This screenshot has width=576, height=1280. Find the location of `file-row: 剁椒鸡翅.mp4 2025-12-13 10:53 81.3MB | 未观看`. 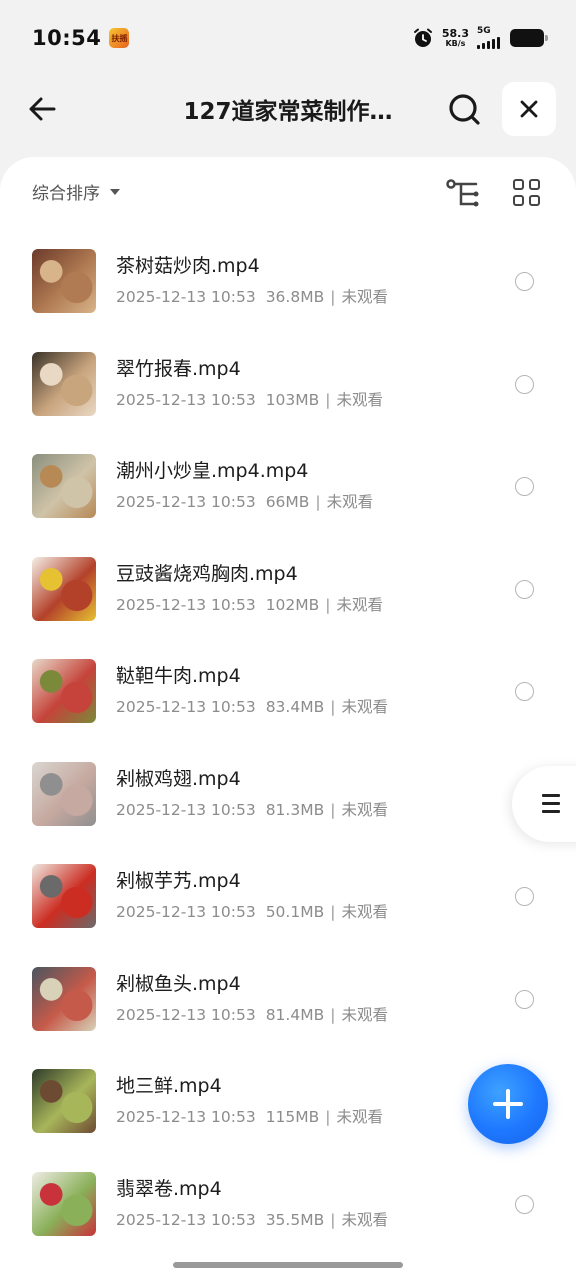

file-row: 剁椒鸡翅.mp4 2025-12-13 10:53 81.3MB | 未观看 is located at coordinates (288, 793).